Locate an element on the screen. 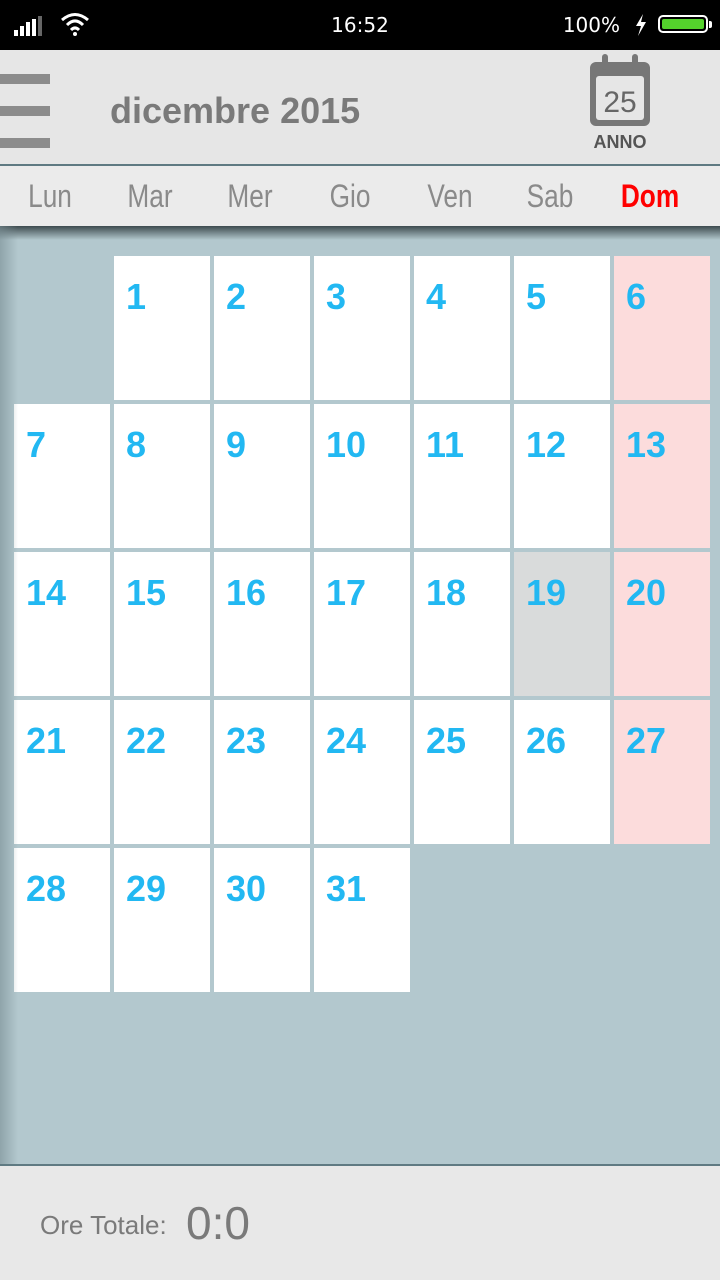 This screenshot has width=720, height=1280. status-bar: 16:52 100% is located at coordinates (360, 25).